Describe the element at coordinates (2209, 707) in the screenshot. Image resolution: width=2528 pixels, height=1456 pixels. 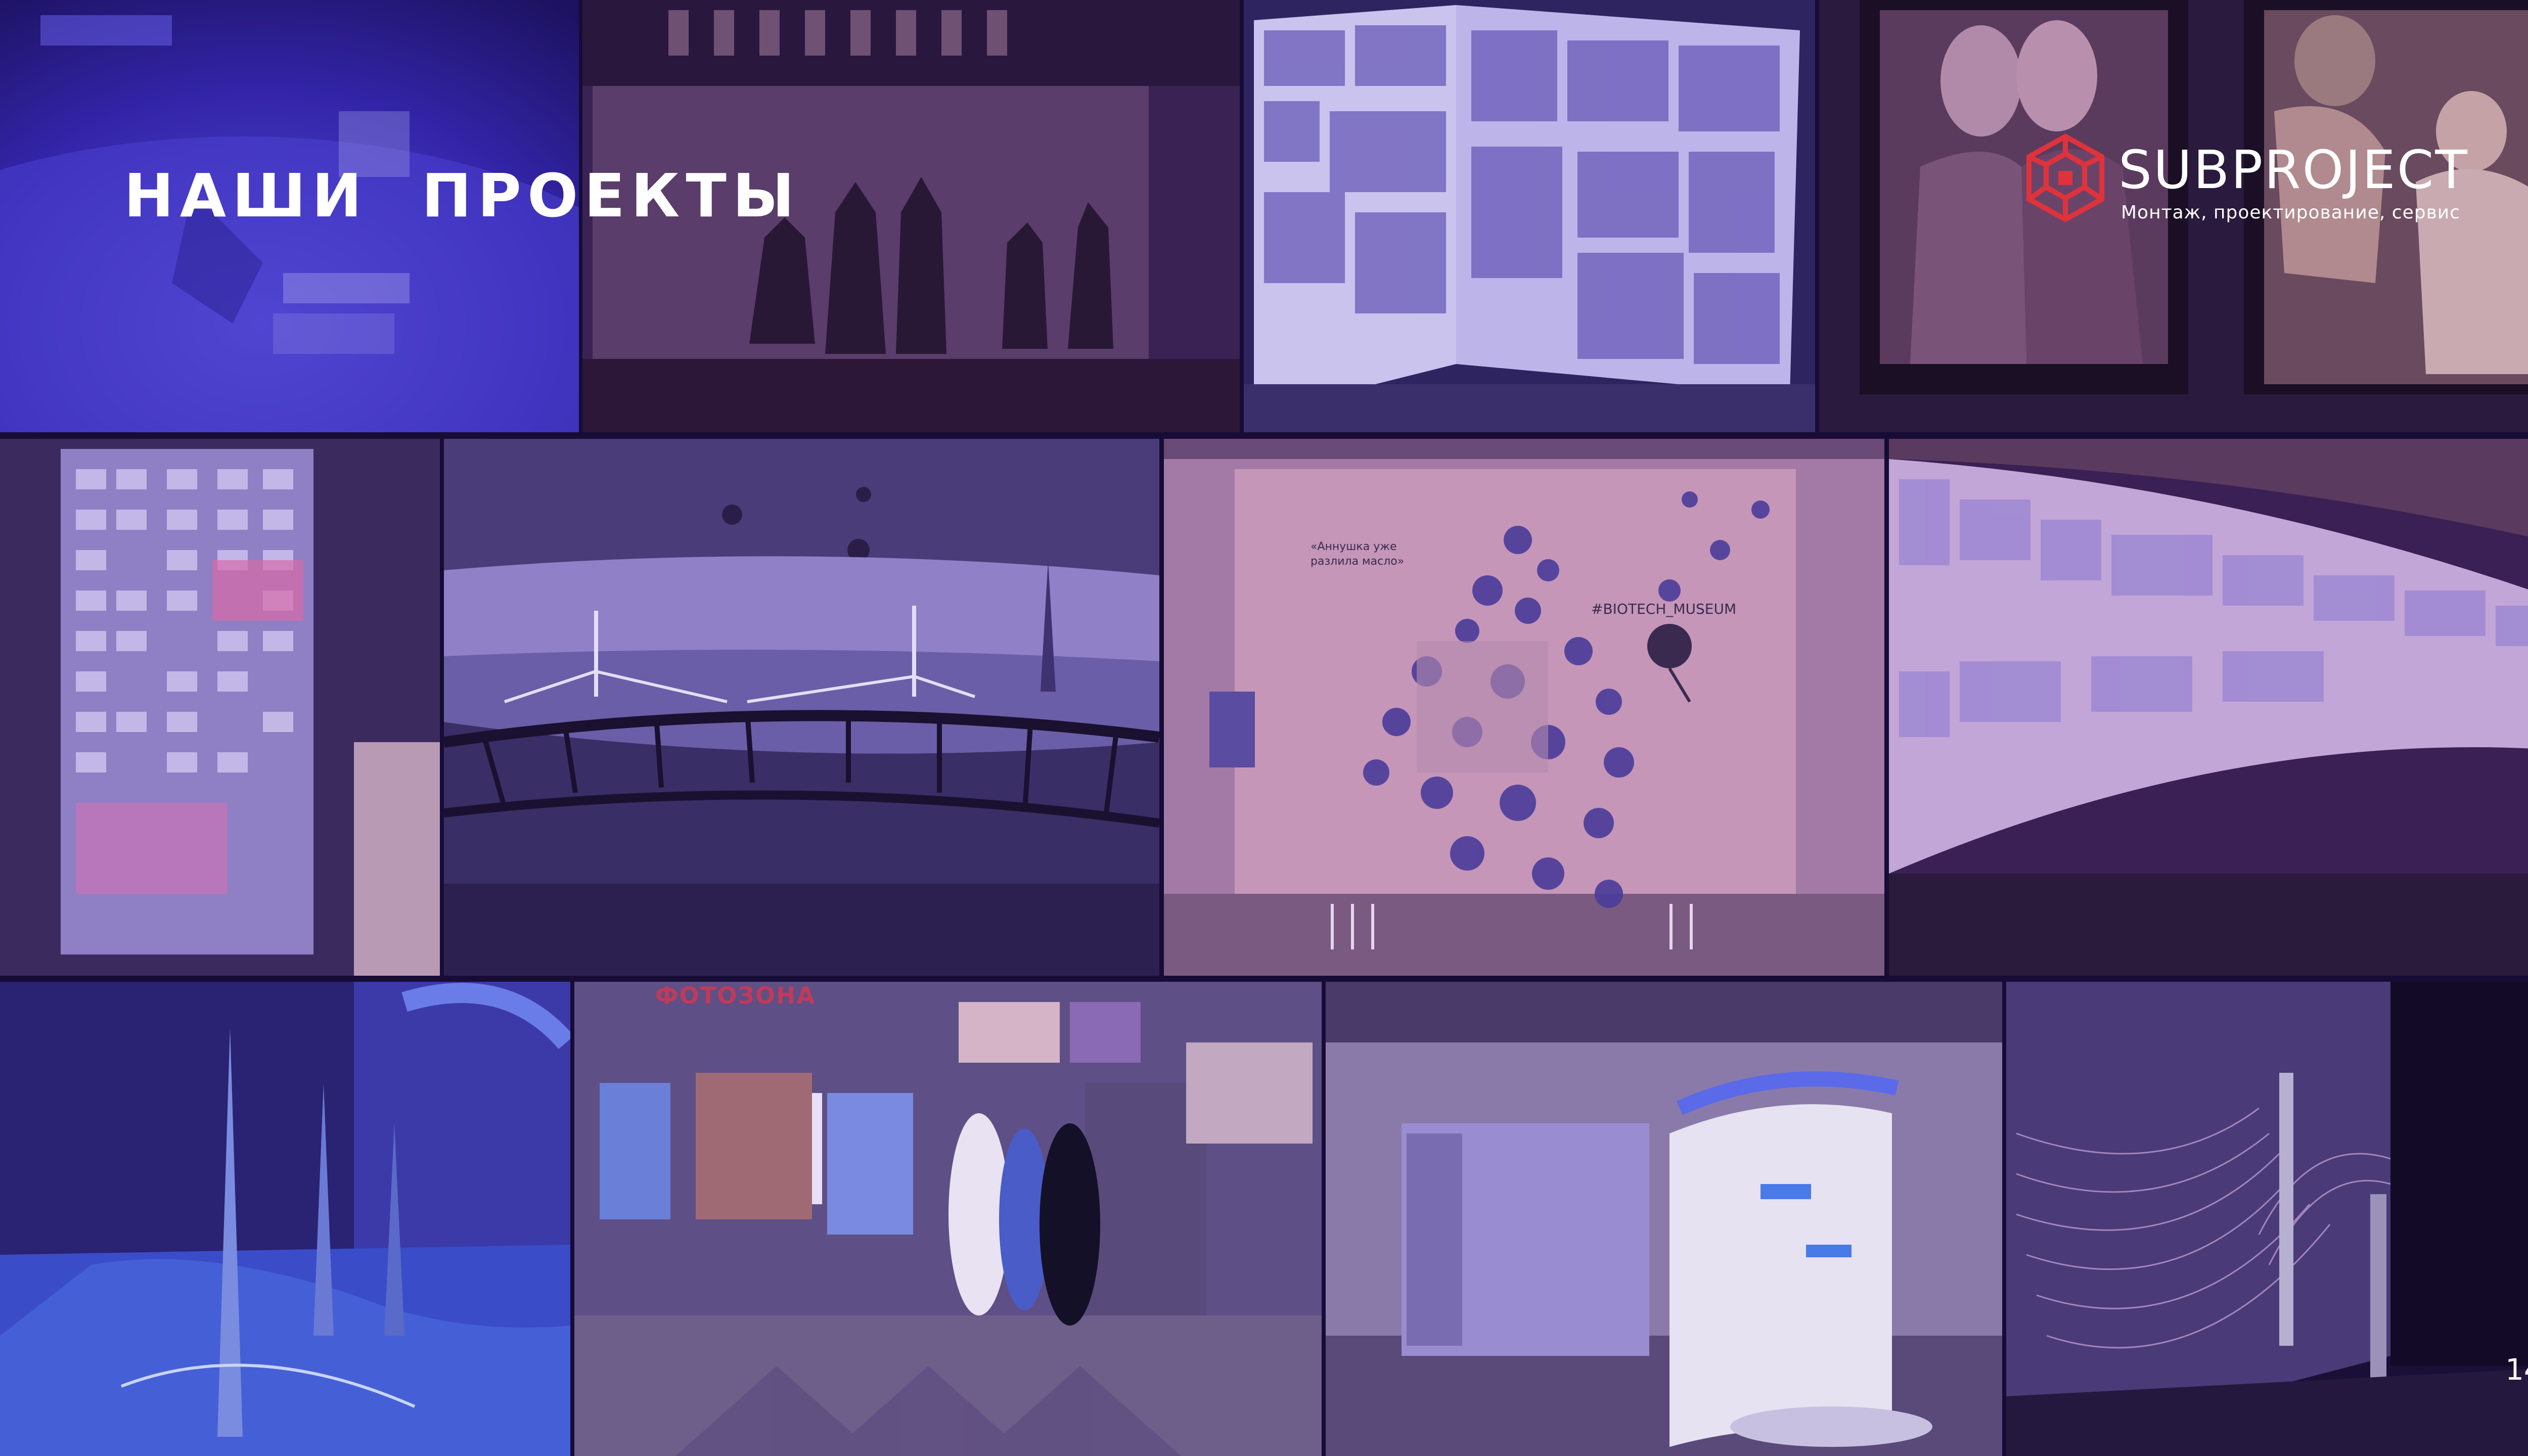
I see `photo-control-room` at that location.